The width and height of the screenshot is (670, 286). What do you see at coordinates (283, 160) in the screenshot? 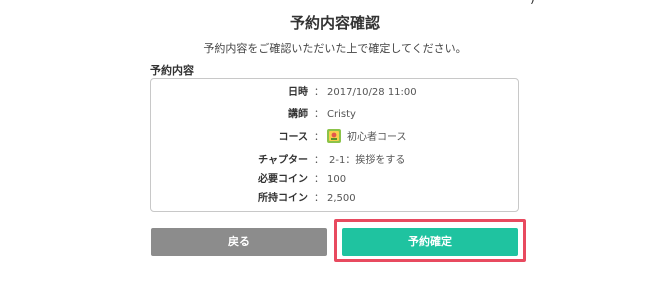
I see `detail-label: チャプター` at bounding box center [283, 160].